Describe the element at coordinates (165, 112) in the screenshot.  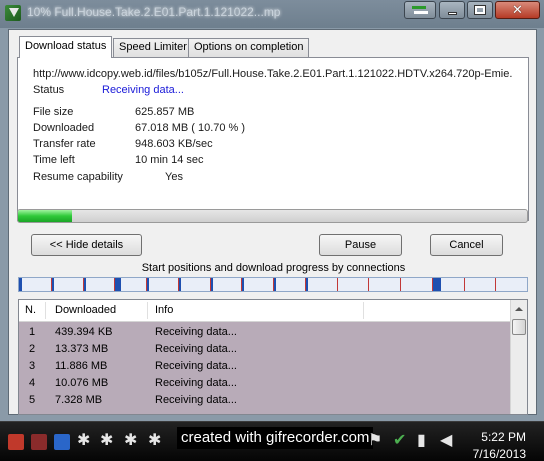
I see `file-size-value: 625.857 MB` at that location.